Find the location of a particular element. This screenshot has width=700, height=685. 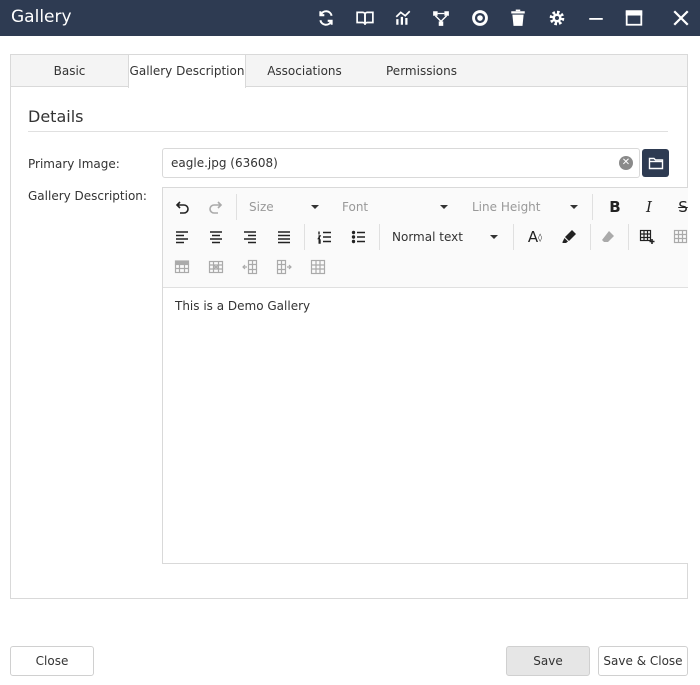

section-title: Details is located at coordinates (56, 116).